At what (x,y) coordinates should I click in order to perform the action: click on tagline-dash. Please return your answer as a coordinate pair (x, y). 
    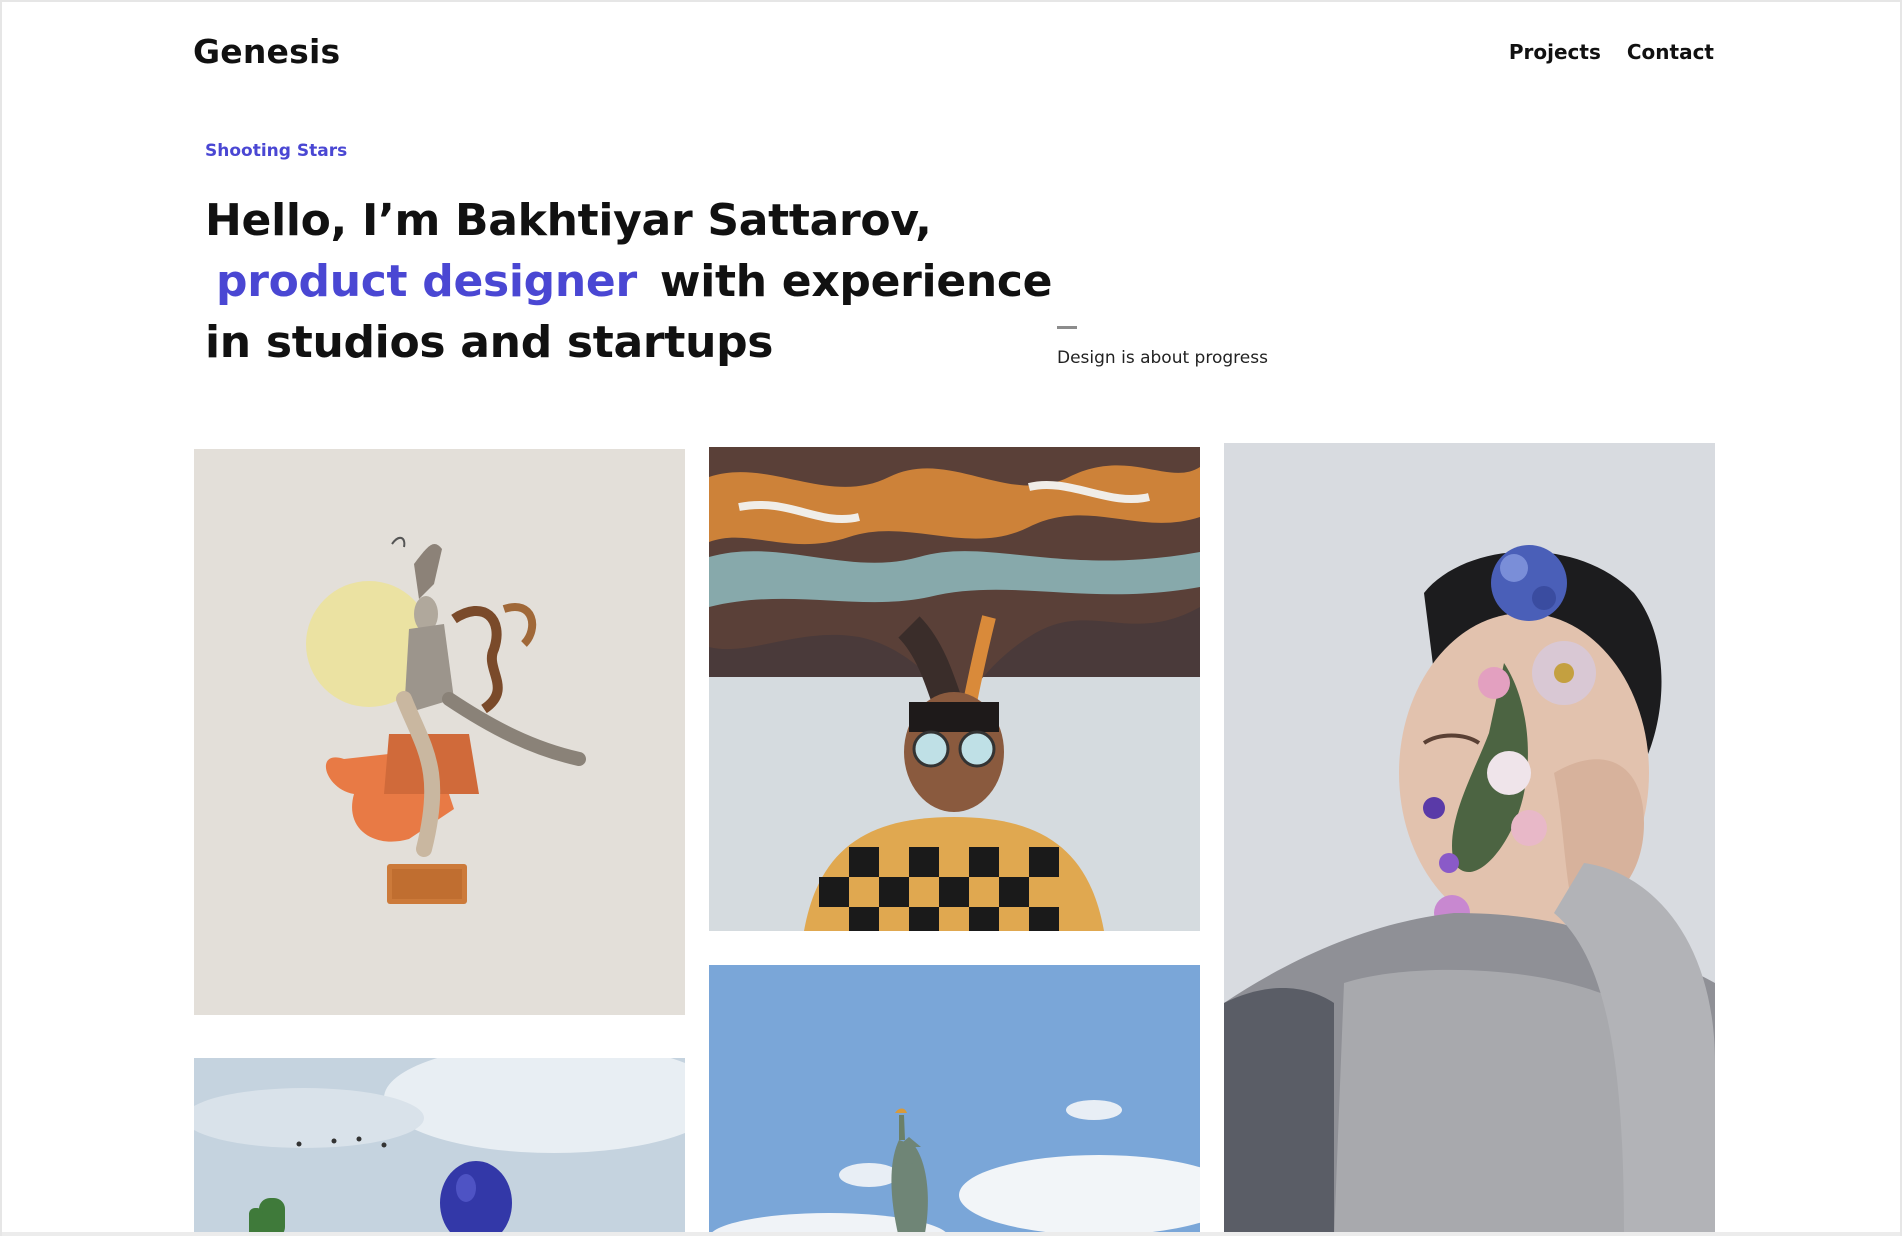
    Looking at the image, I should click on (1067, 327).